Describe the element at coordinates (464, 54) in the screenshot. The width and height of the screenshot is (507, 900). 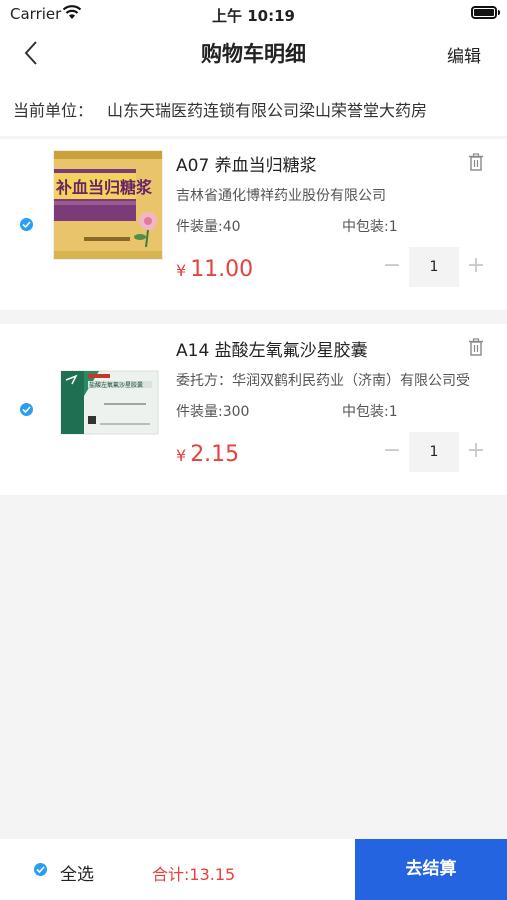
I see `edit-button: 编辑` at that location.